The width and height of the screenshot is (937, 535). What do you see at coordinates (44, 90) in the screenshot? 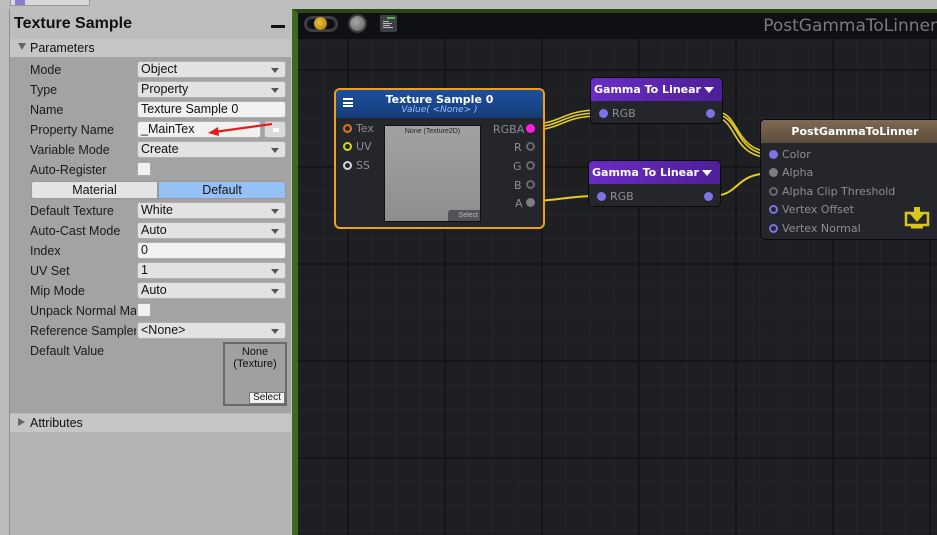
I see `type-label: Type` at bounding box center [44, 90].